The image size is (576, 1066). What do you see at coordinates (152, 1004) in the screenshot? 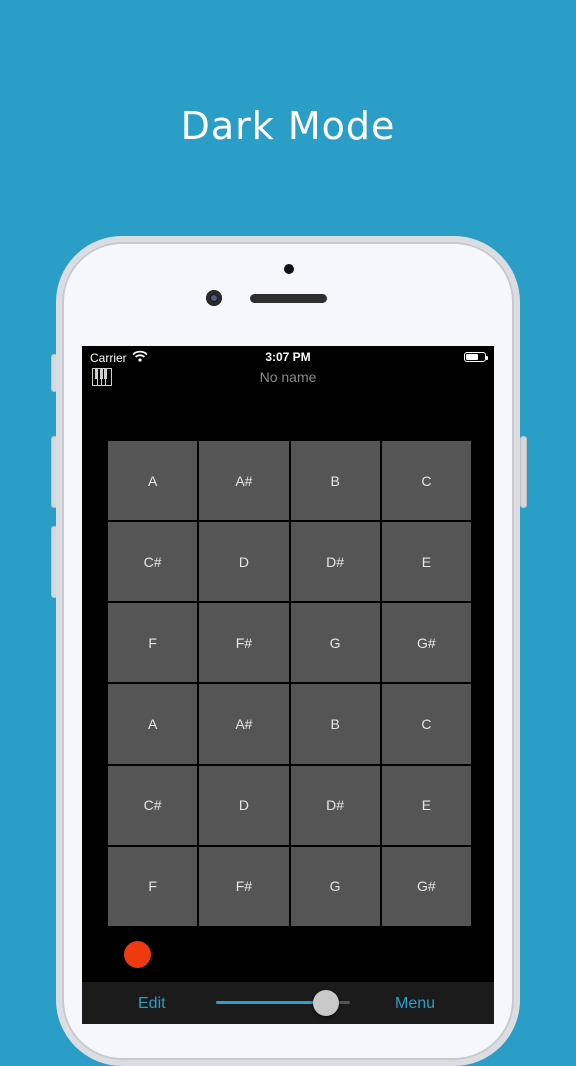
I see `edit-button: Edit` at bounding box center [152, 1004].